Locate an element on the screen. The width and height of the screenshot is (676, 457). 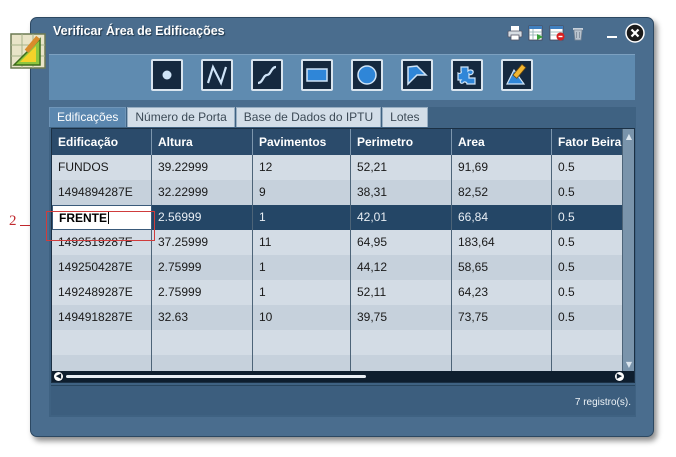
close-icon is located at coordinates (635, 33).